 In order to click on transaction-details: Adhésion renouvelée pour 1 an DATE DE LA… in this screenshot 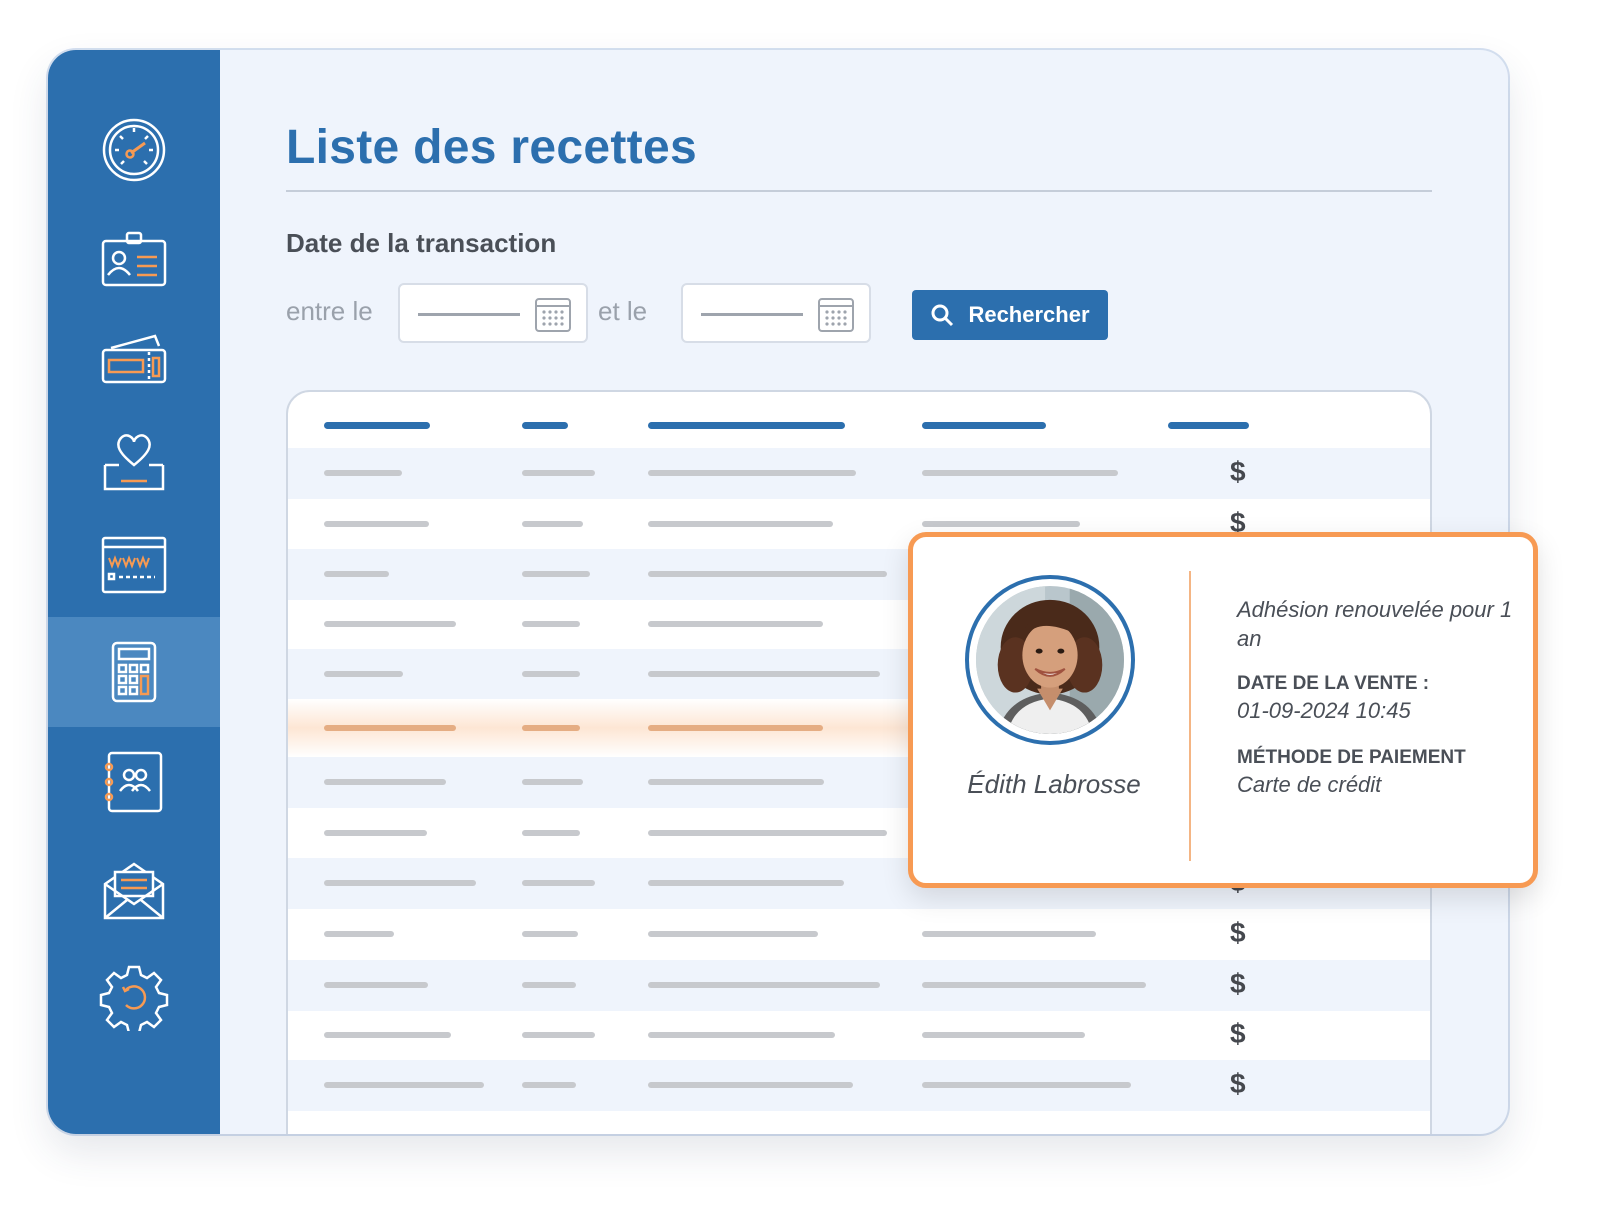, I will do `click(1382, 707)`.